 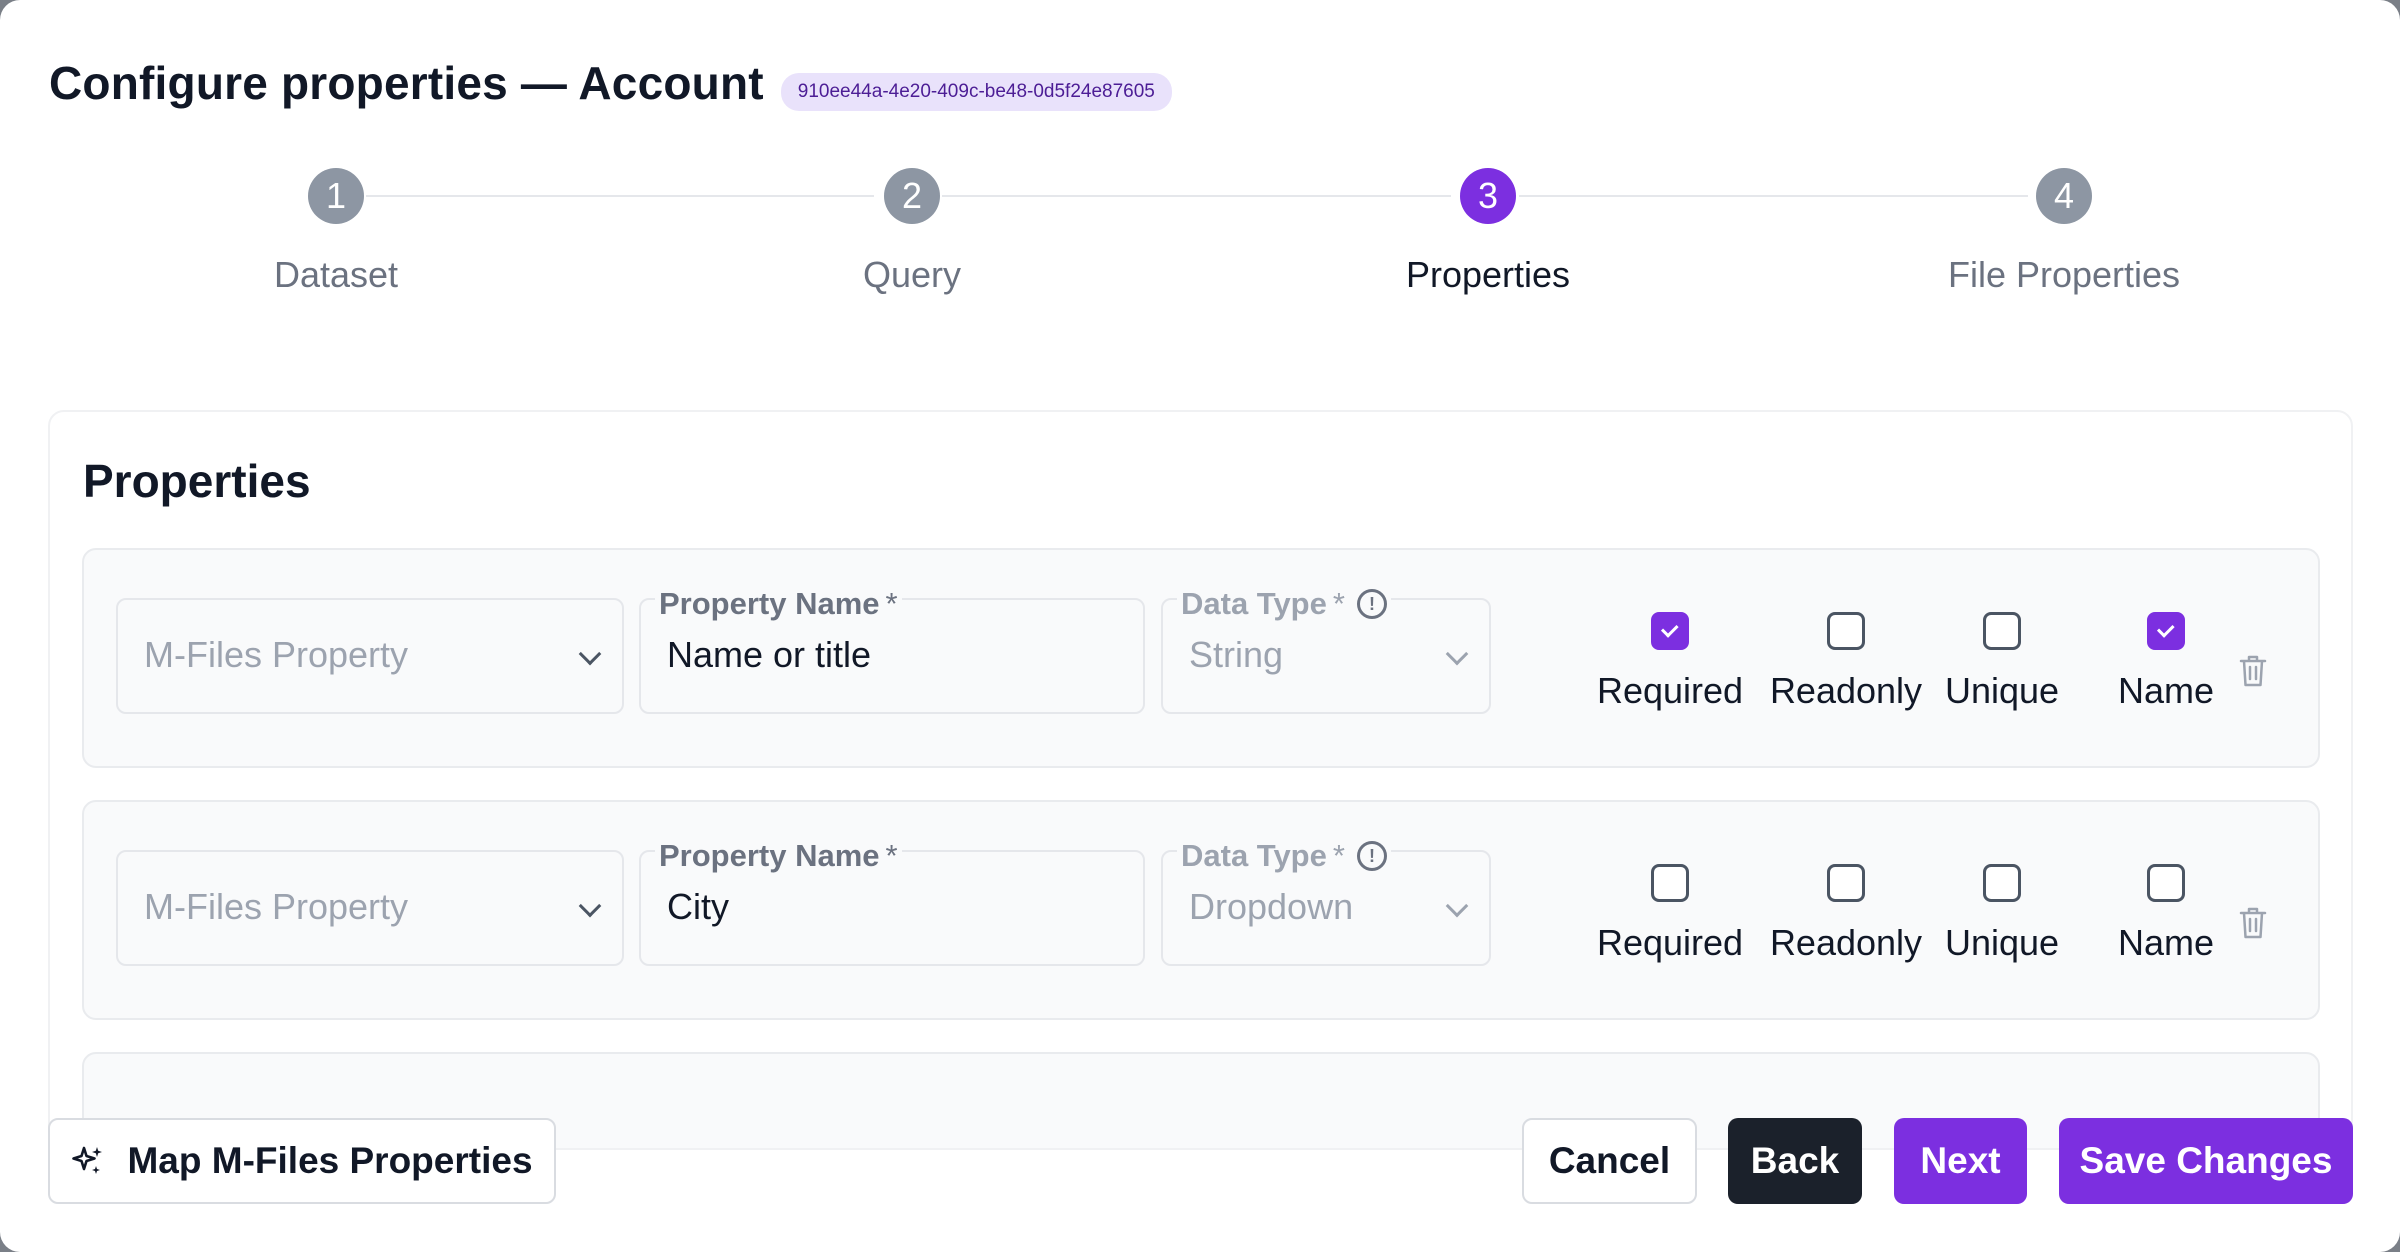 What do you see at coordinates (1795, 1161) in the screenshot?
I see `back-button: Back` at bounding box center [1795, 1161].